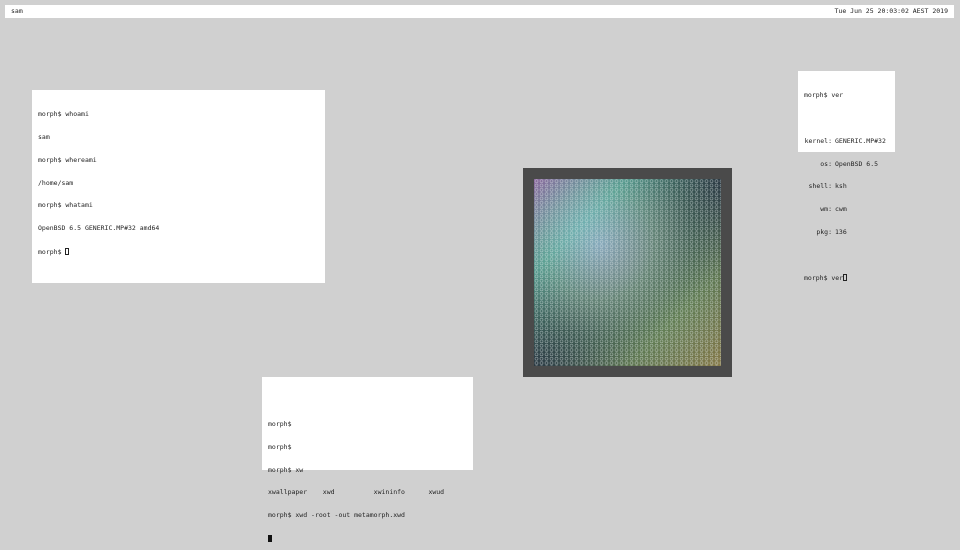  Describe the element at coordinates (63, 114) in the screenshot. I see `terminal-line: morph$ whoami` at that location.